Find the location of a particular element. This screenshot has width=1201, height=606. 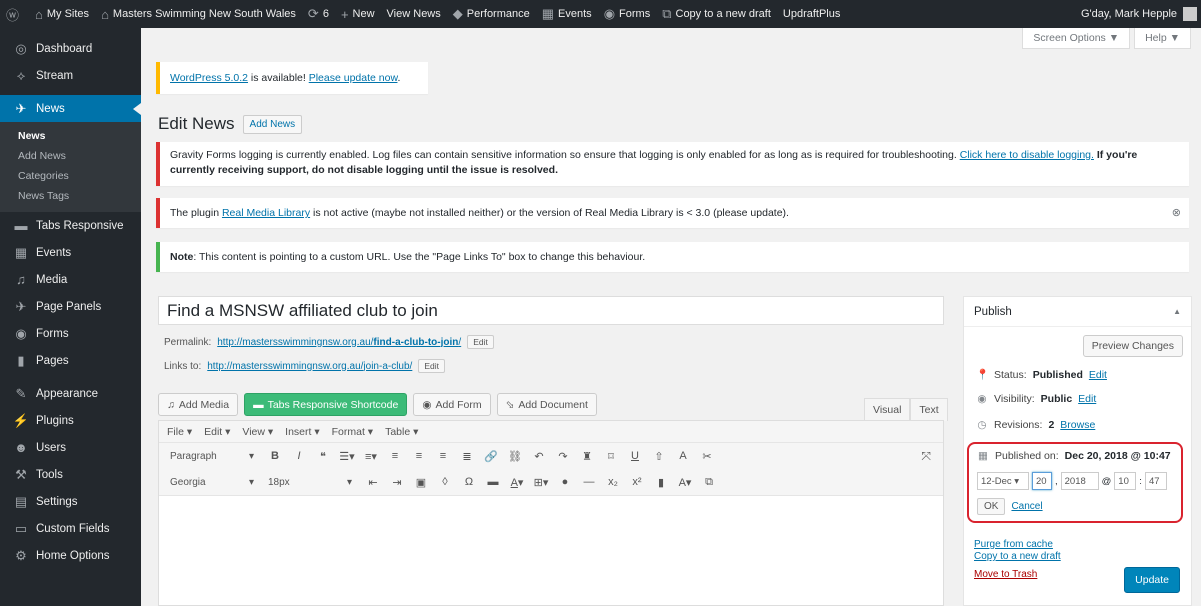

sidebar-item-home-options: ⚙ Home Options is located at coordinates (70, 555).